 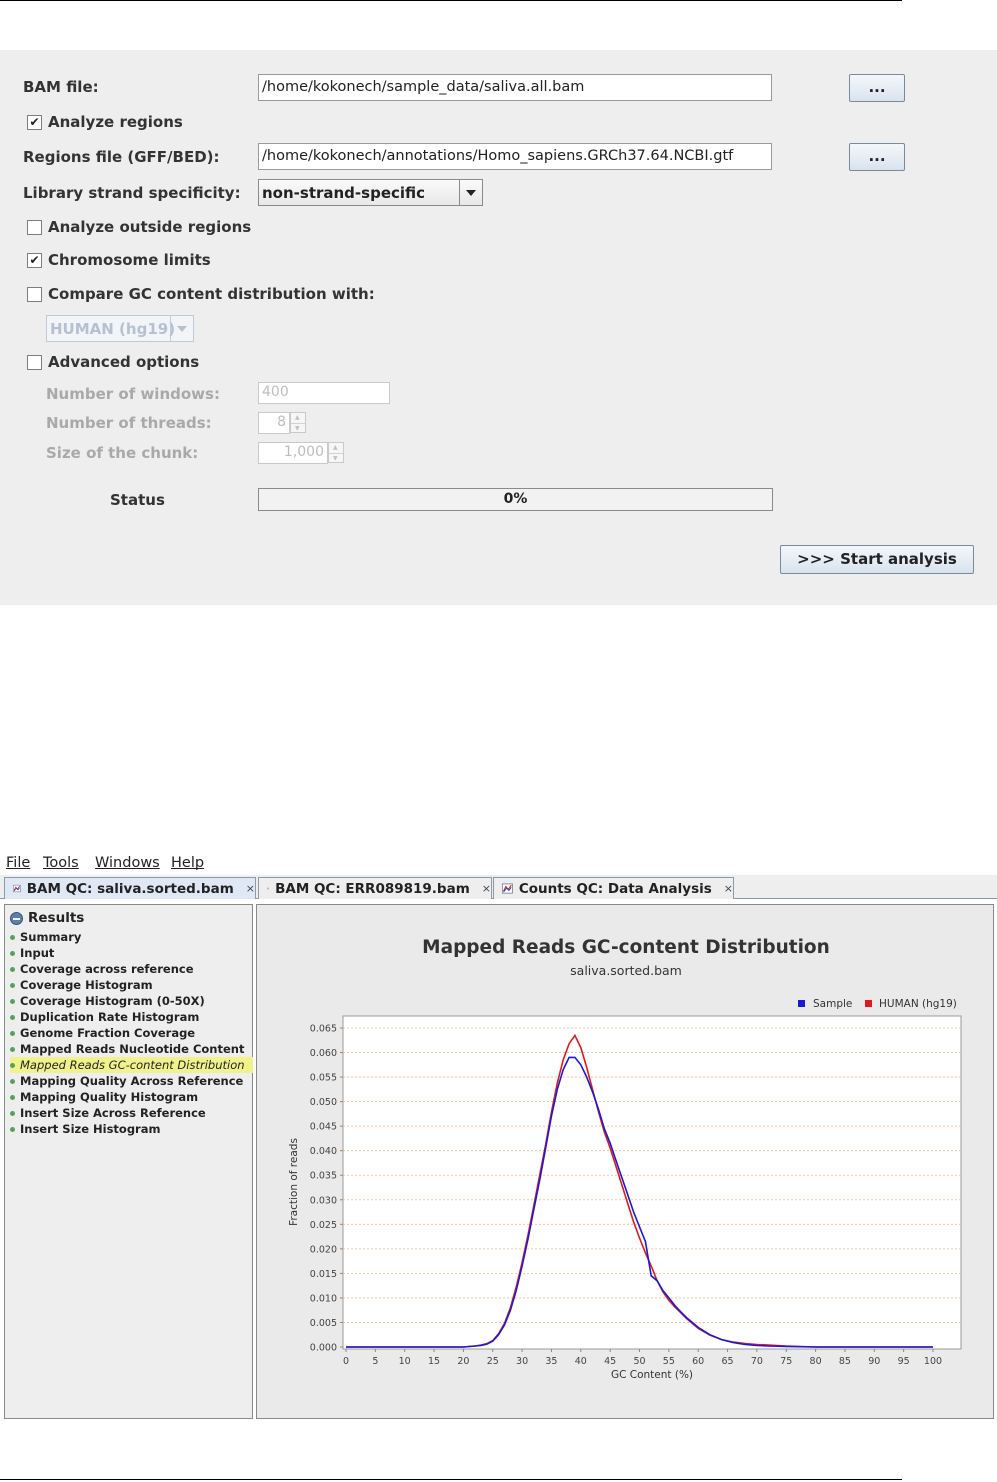 What do you see at coordinates (34, 362) in the screenshot?
I see `advanced-options-box` at bounding box center [34, 362].